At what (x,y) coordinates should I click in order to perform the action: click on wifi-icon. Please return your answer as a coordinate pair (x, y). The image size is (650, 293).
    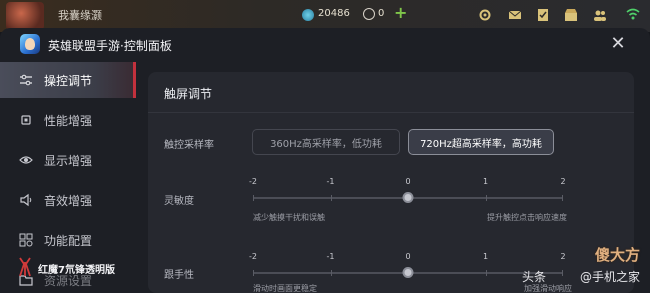
    Looking at the image, I should click on (633, 14).